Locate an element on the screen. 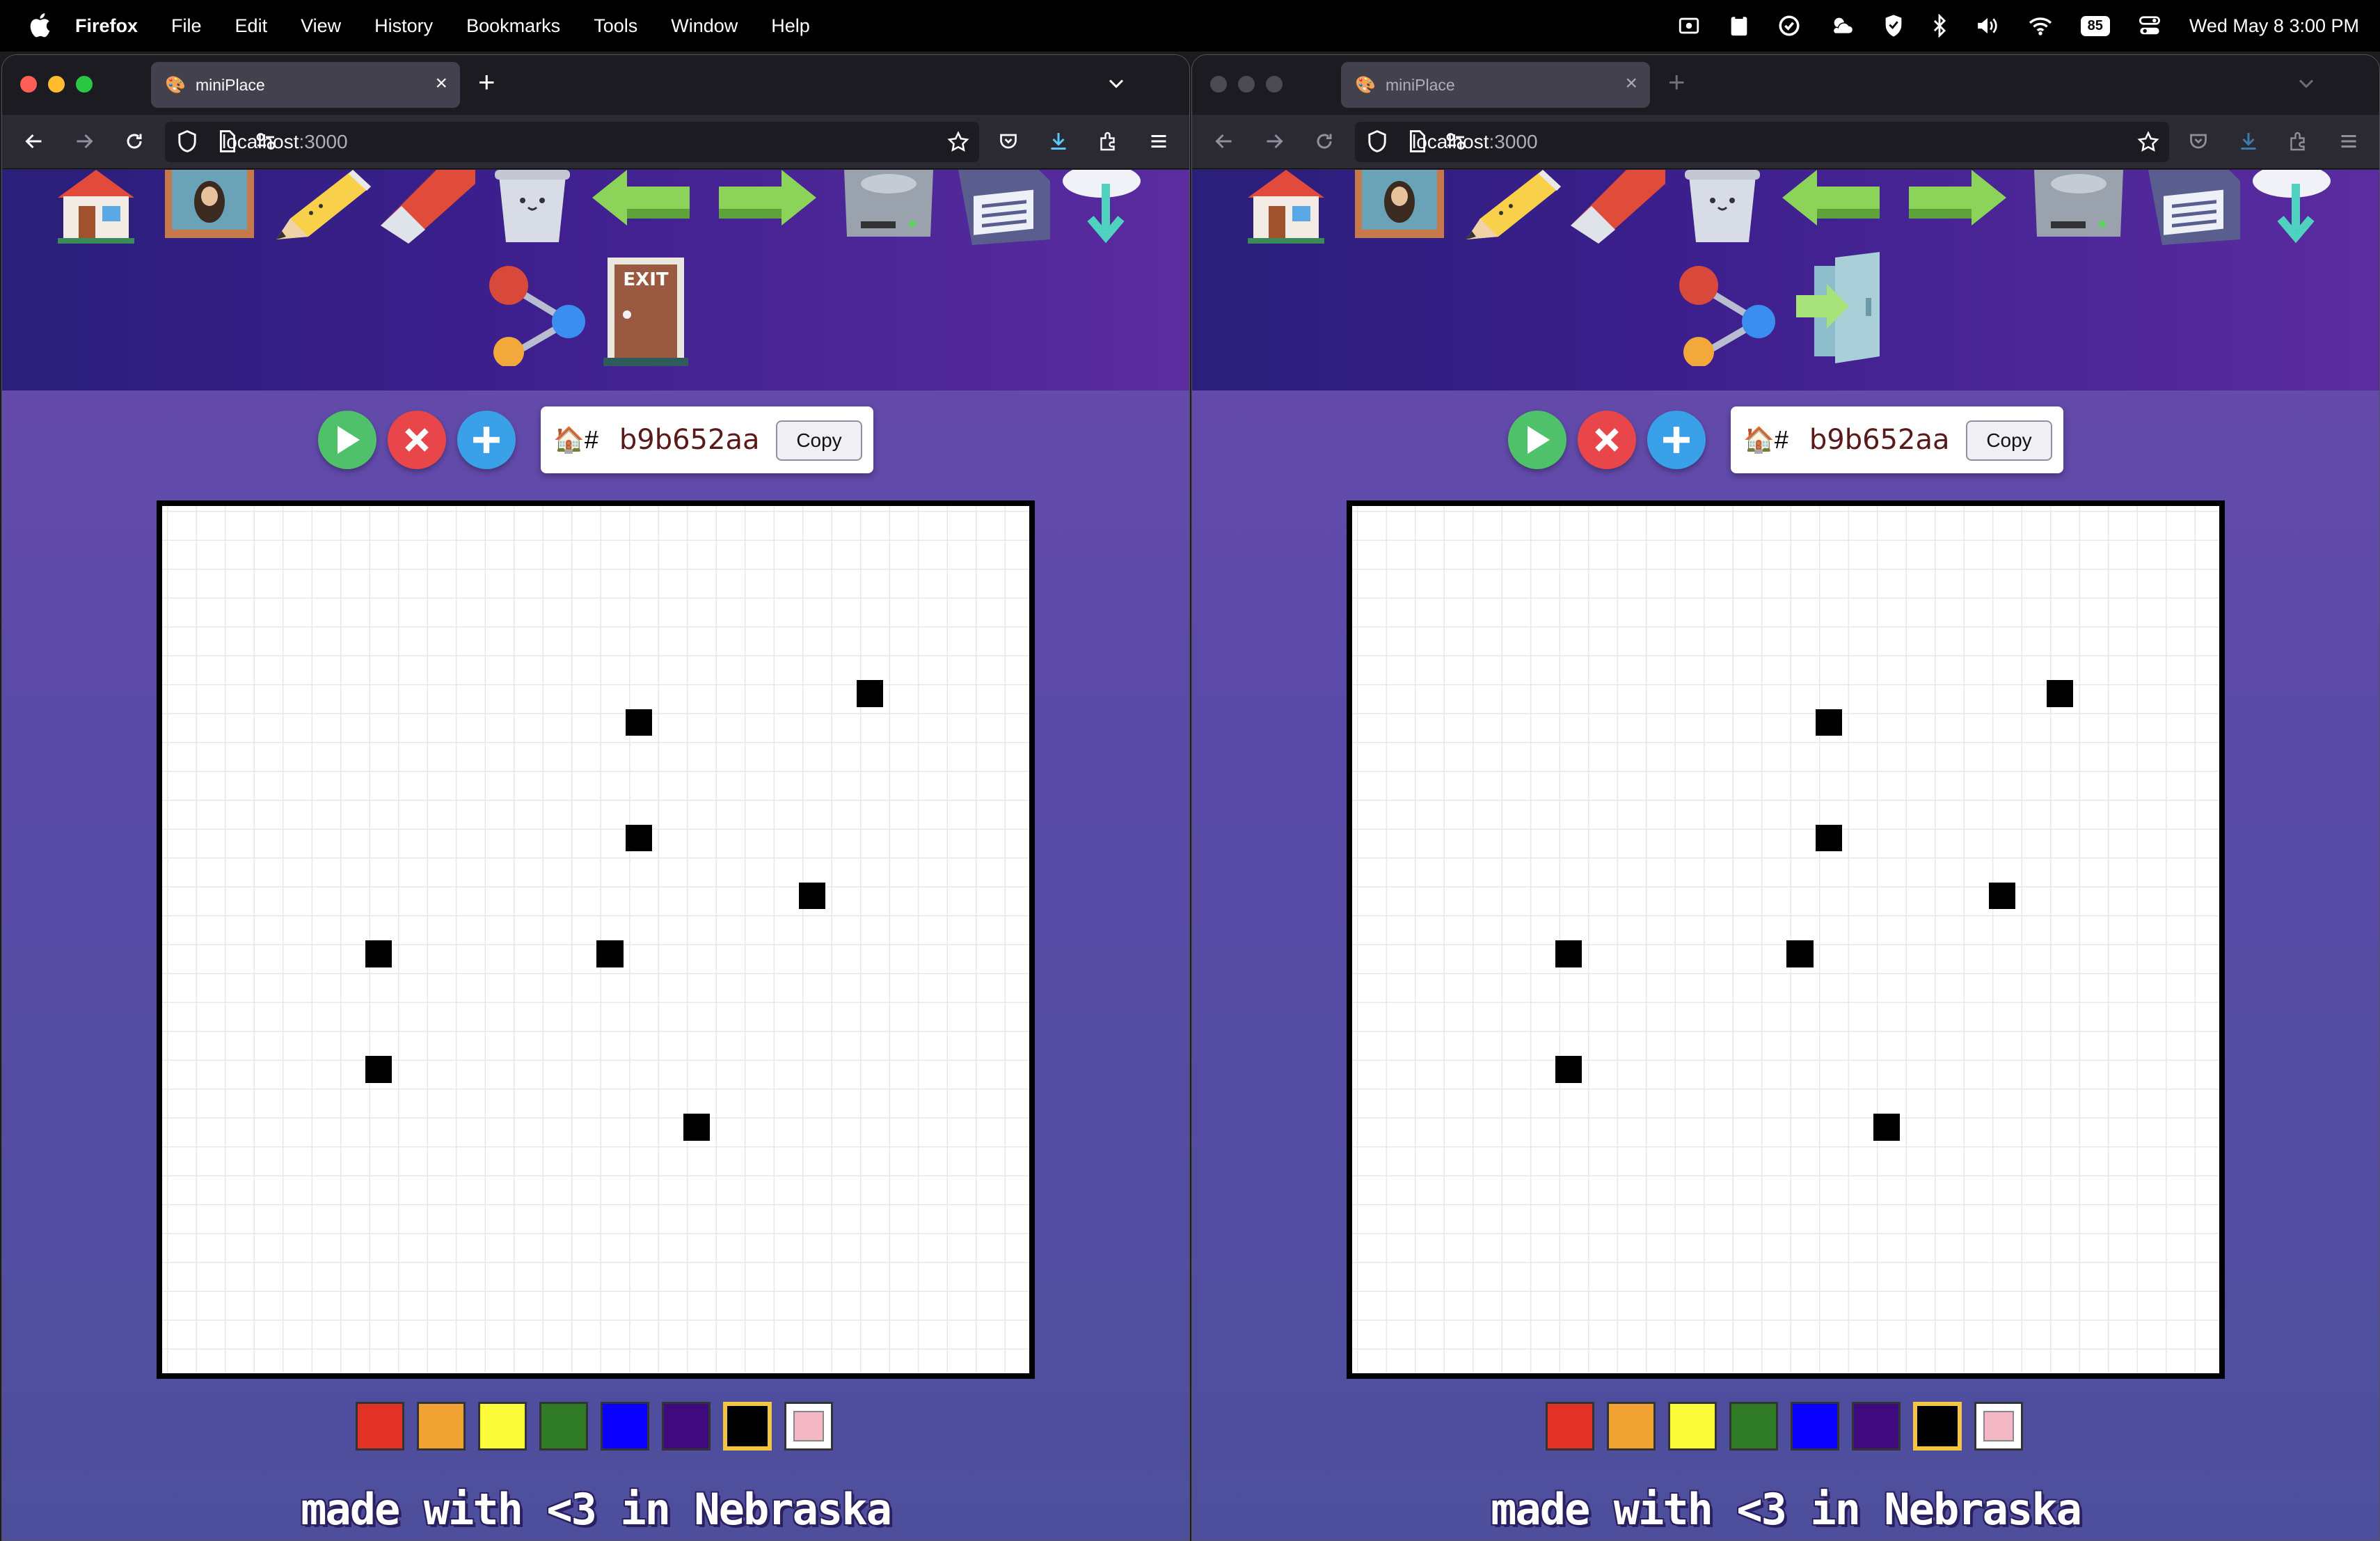 Image resolution: width=2380 pixels, height=1541 pixels. battery-indicator: 85 is located at coordinates (2095, 25).